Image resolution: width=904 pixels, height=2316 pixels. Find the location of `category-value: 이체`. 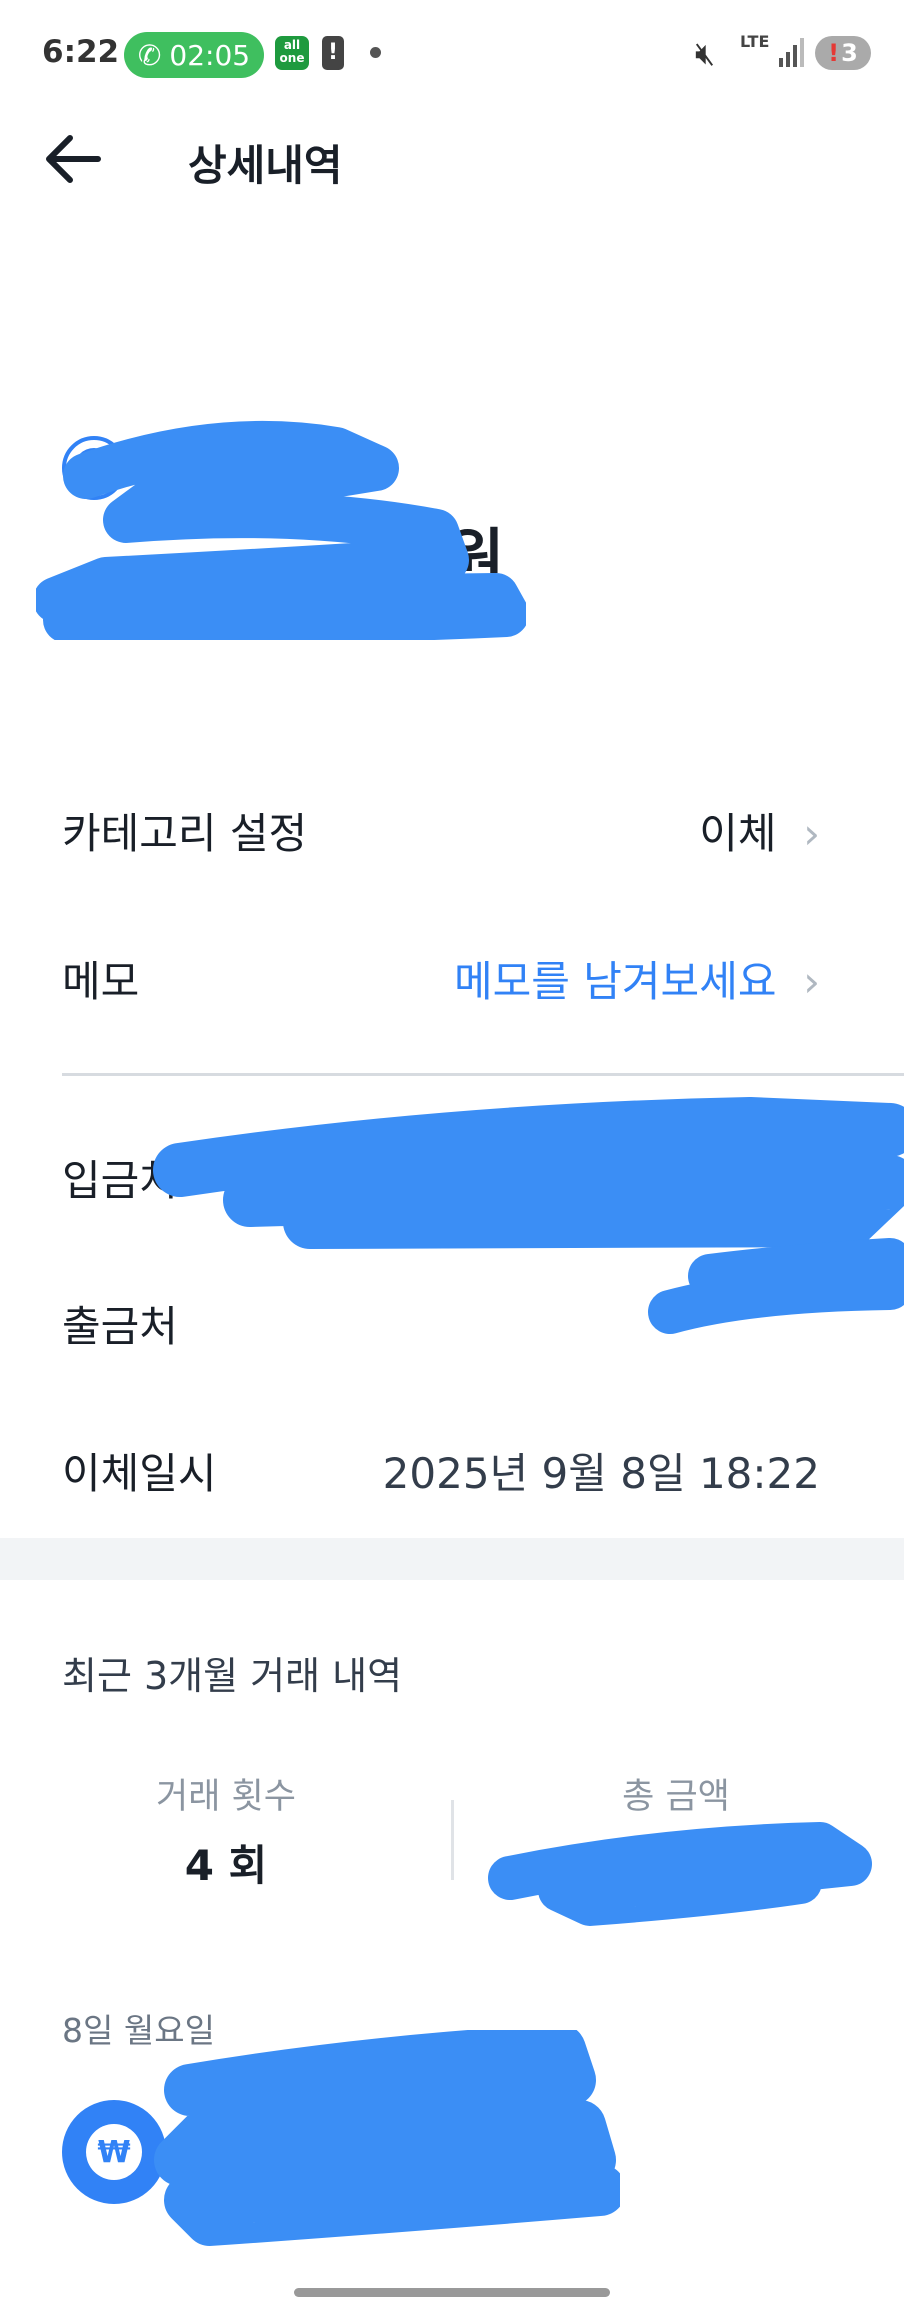

category-value: 이체 is located at coordinates (738, 833).